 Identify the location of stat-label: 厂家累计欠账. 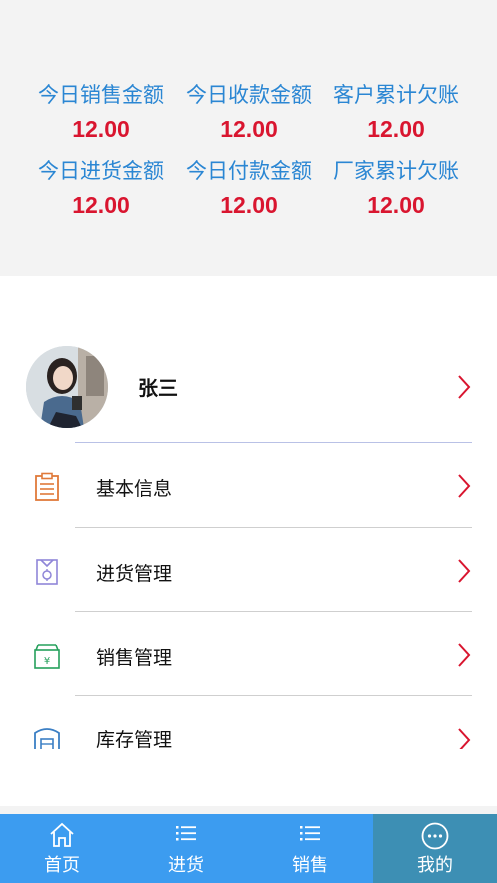
(396, 171).